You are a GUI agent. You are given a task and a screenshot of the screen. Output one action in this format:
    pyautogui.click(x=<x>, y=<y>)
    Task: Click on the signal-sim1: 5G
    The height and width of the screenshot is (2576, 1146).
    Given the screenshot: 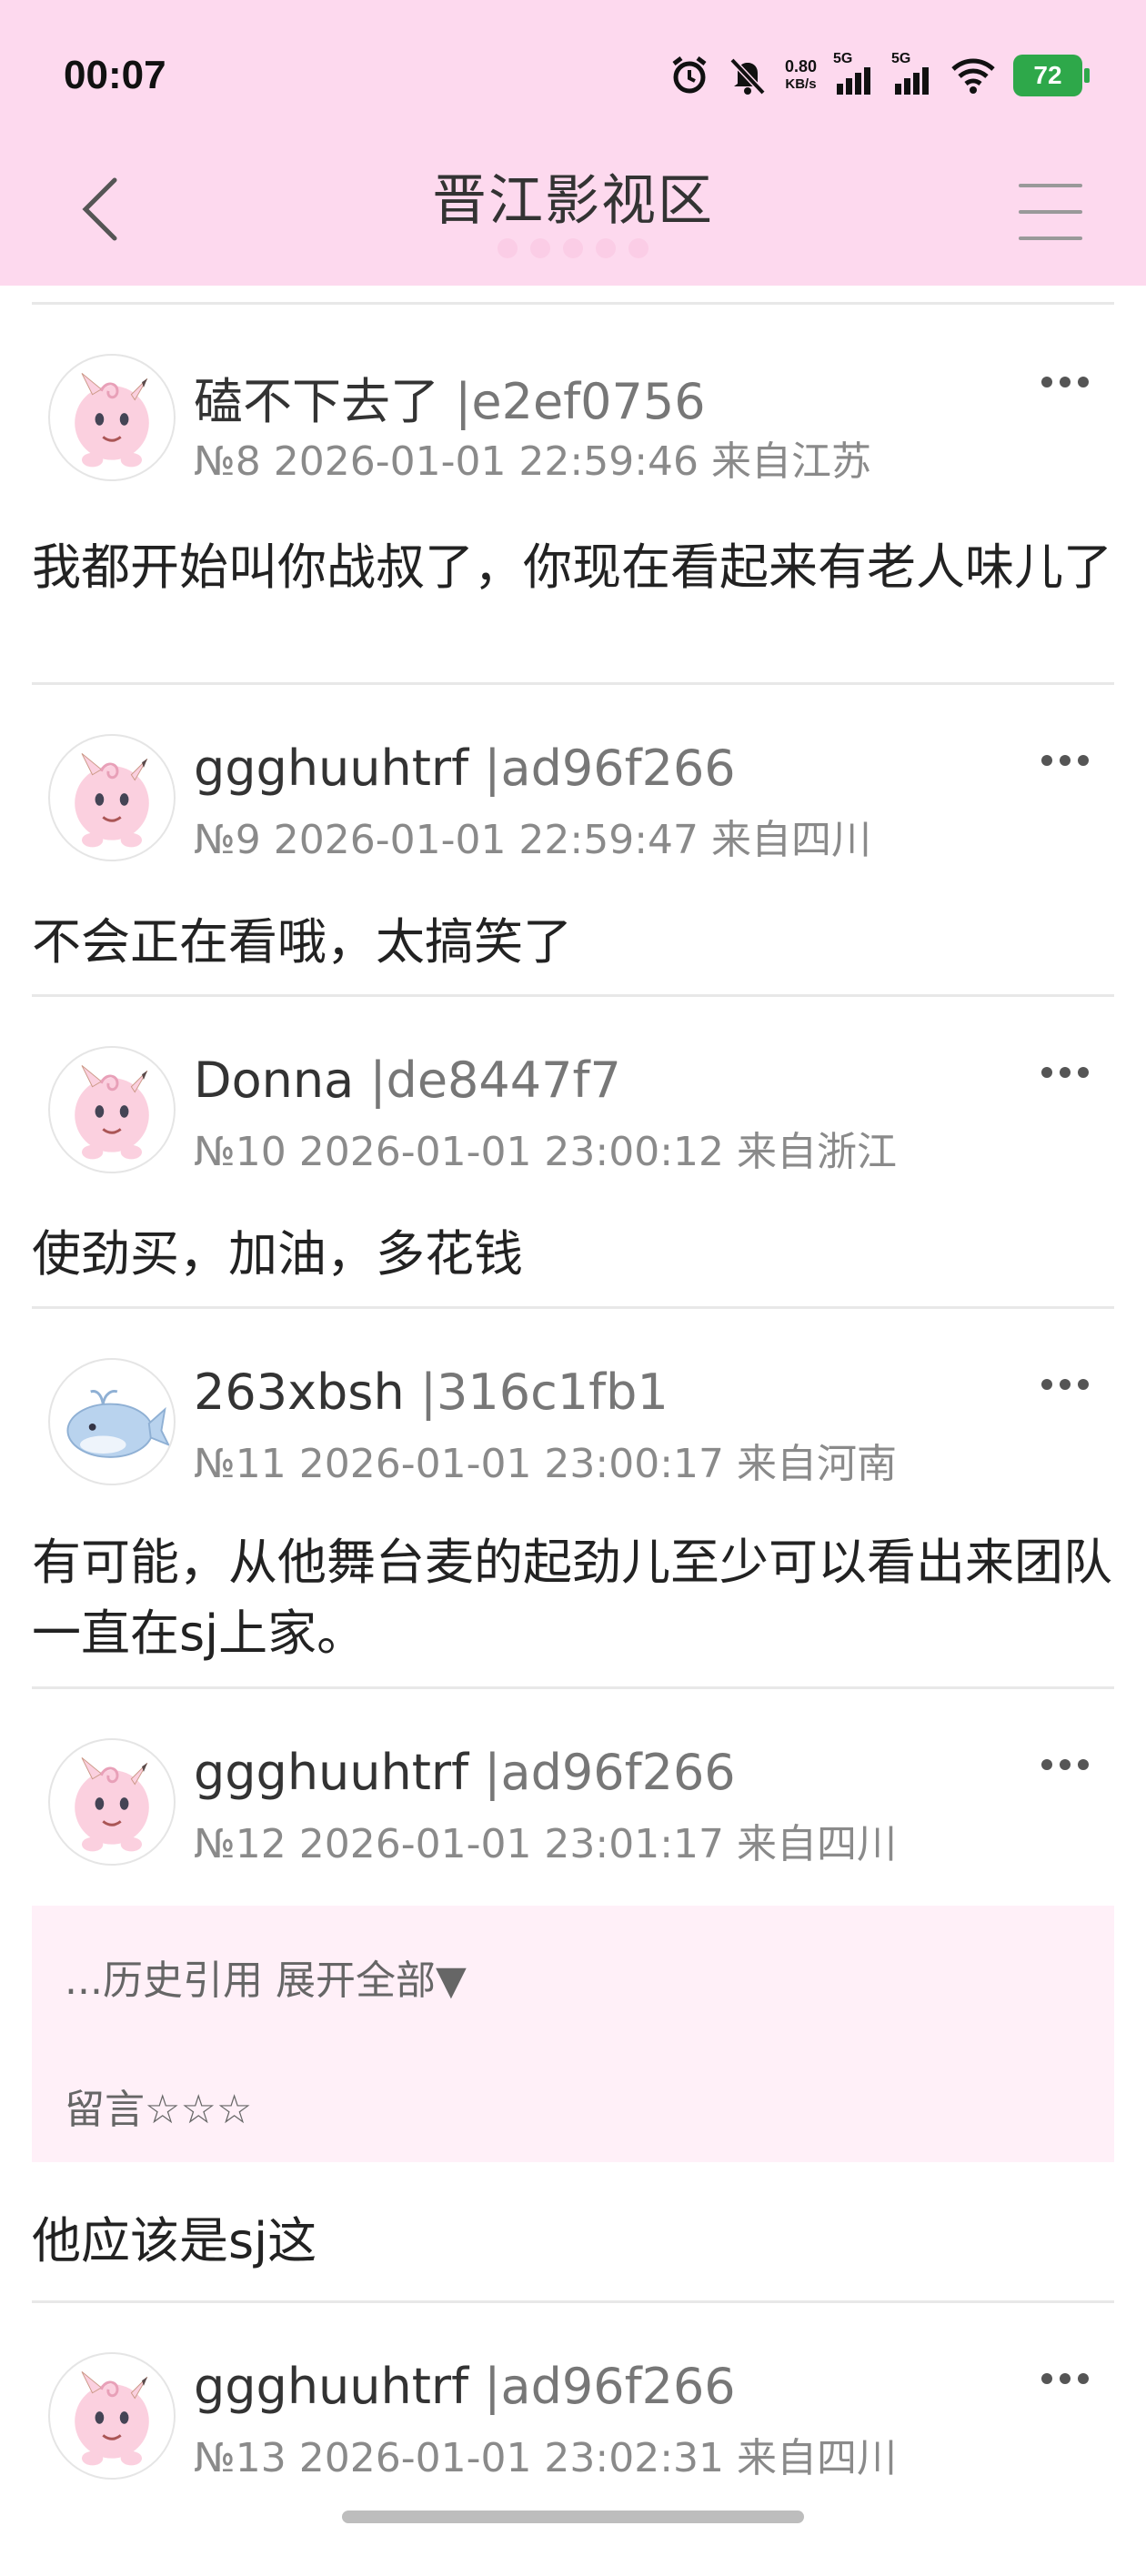 What is the action you would take?
    pyautogui.click(x=854, y=73)
    